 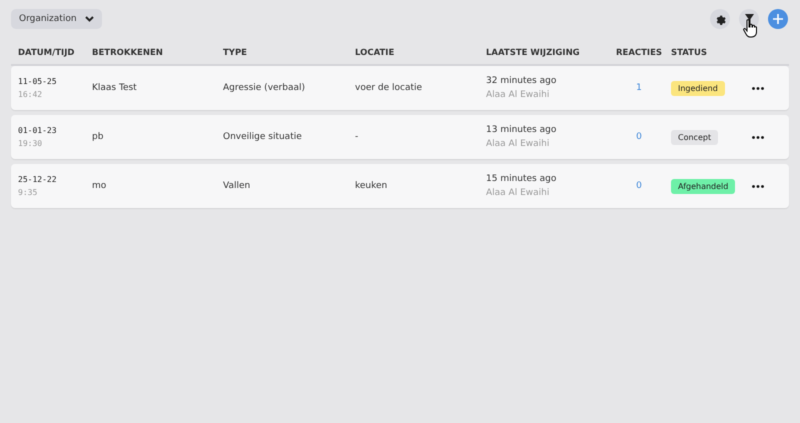 What do you see at coordinates (38, 81) in the screenshot?
I see `date-text: 11-05-25` at bounding box center [38, 81].